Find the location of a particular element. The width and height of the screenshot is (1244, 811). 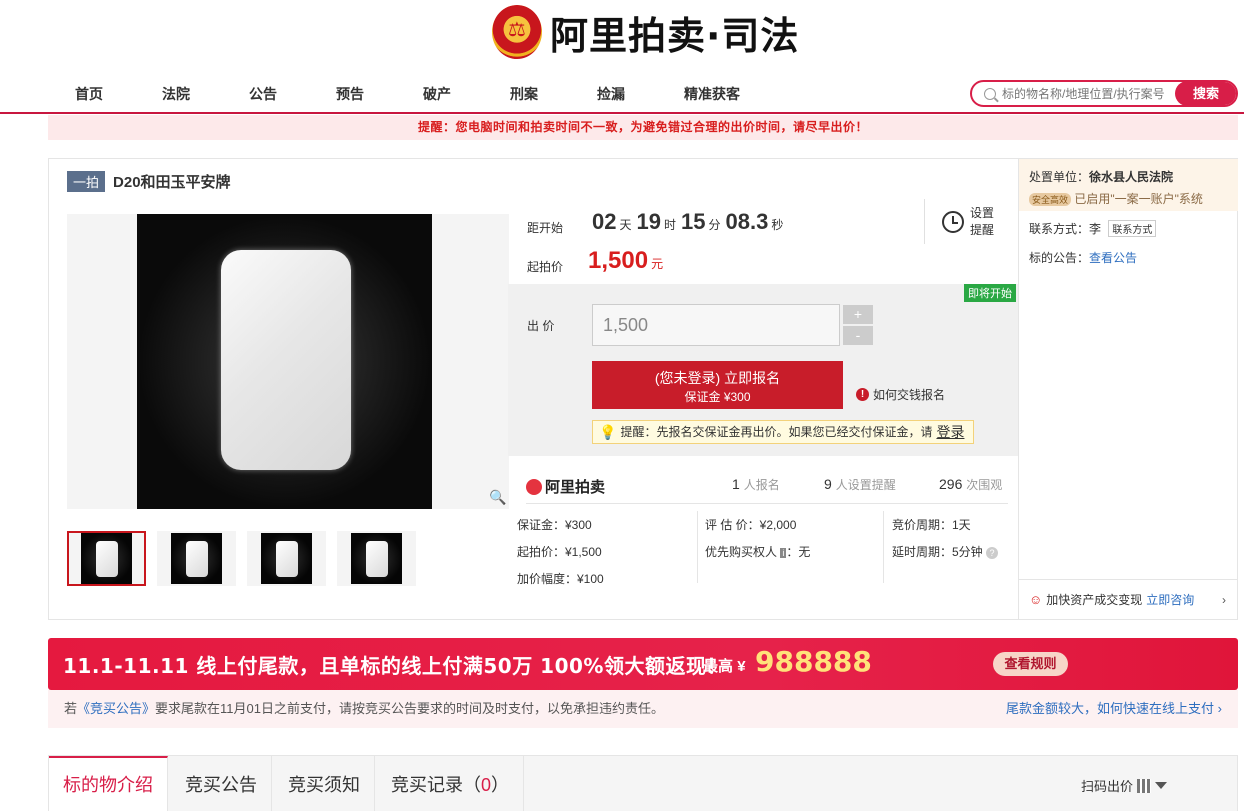

ali-auction-icon is located at coordinates (534, 486).